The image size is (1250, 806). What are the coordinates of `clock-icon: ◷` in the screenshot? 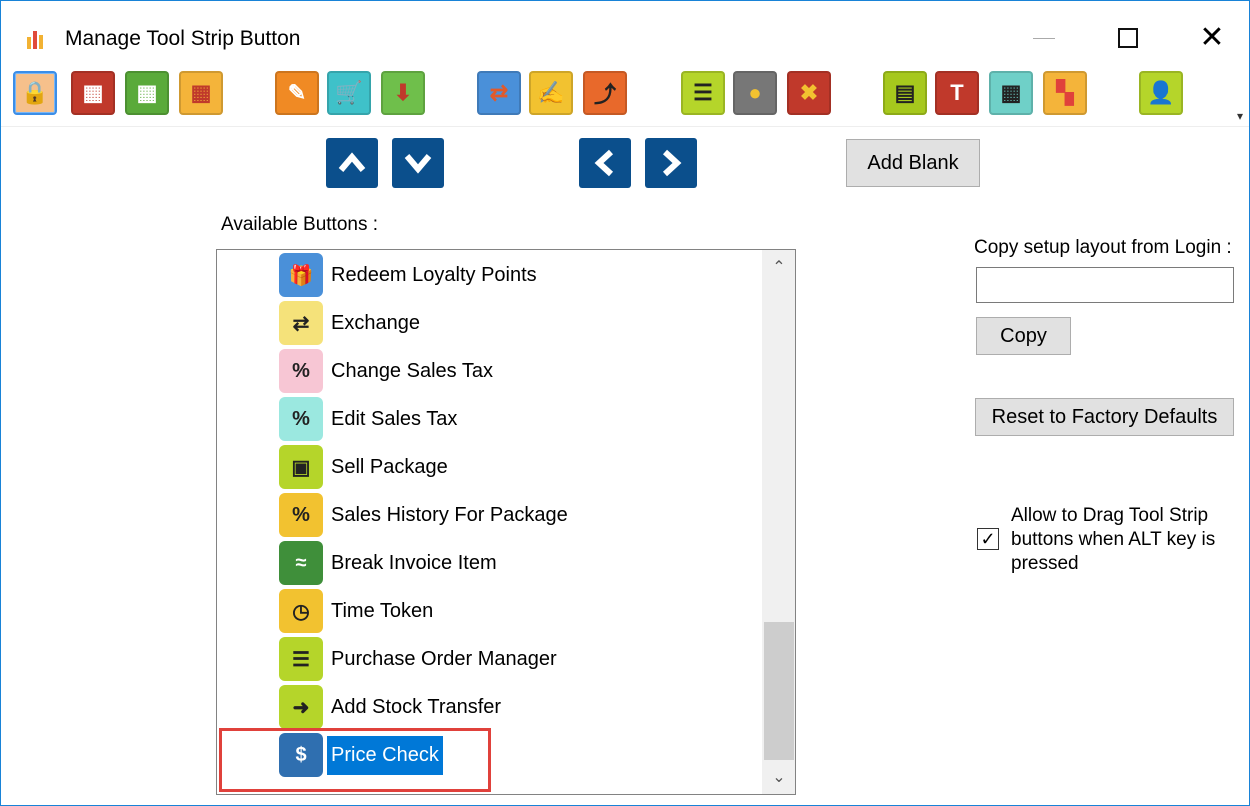 It's located at (301, 611).